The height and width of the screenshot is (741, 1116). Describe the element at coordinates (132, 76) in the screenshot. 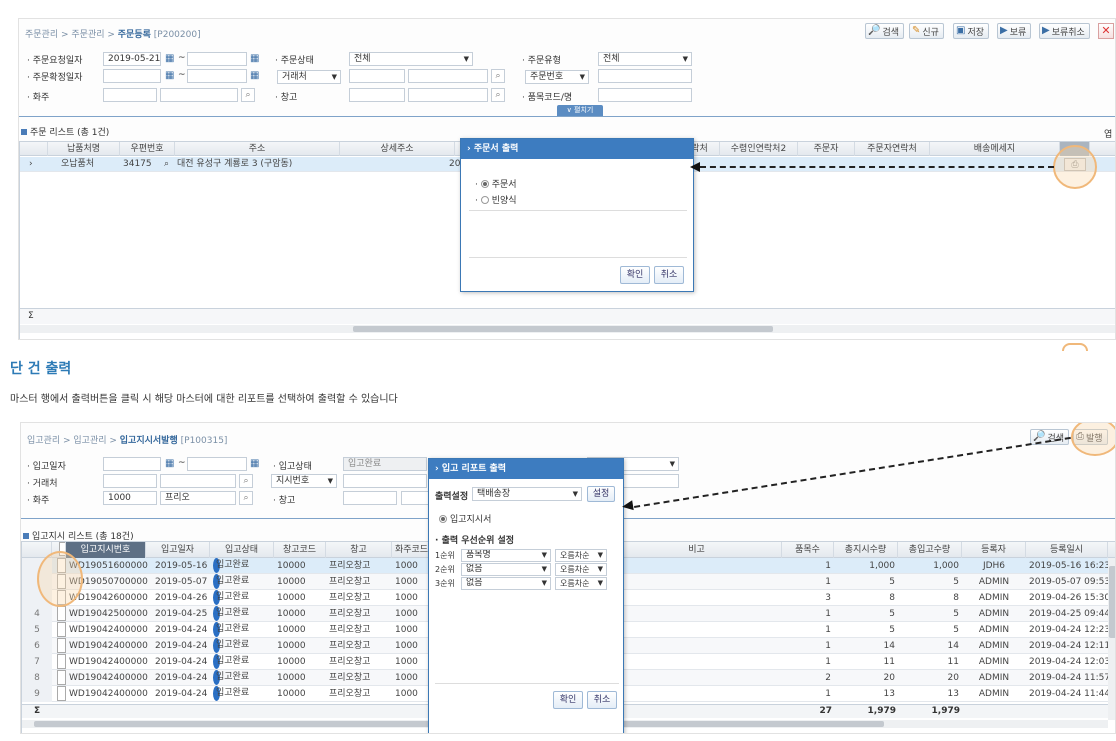

I see `order-confirm-date-from` at that location.